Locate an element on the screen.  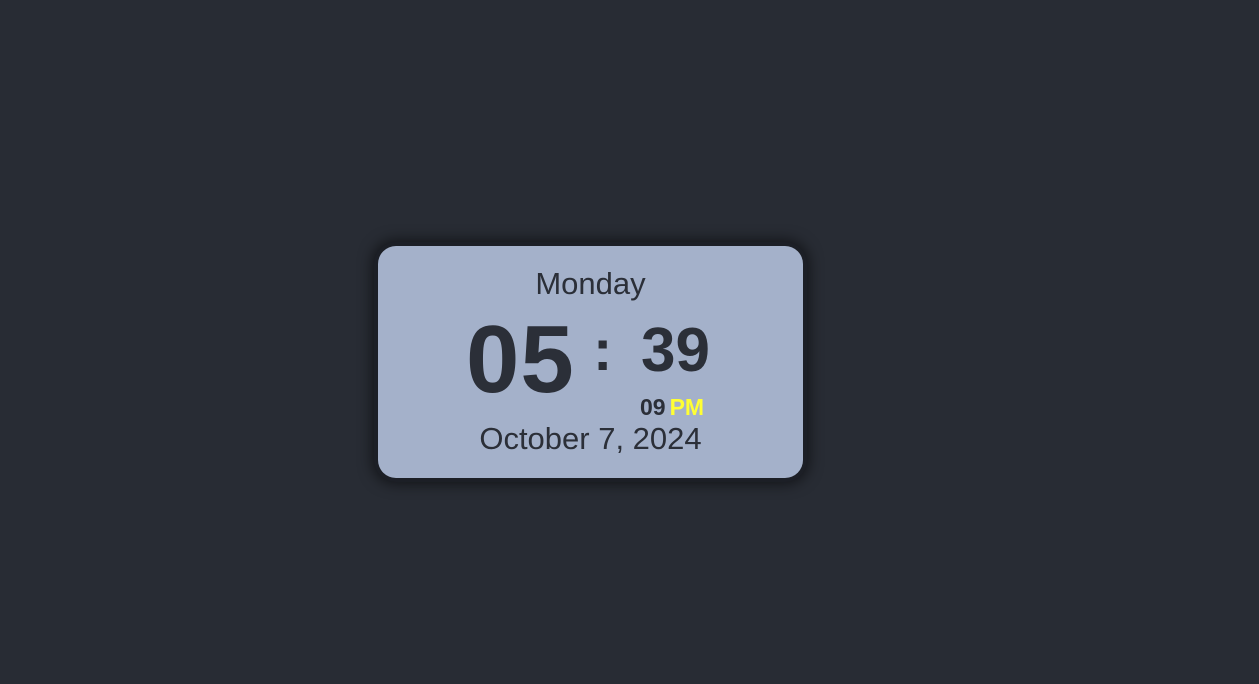
day-name: Monday is located at coordinates (590, 283).